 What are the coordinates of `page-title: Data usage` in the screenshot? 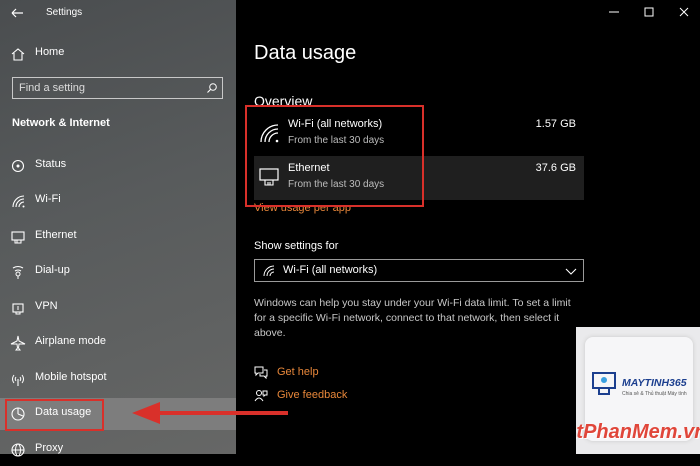 It's located at (305, 53).